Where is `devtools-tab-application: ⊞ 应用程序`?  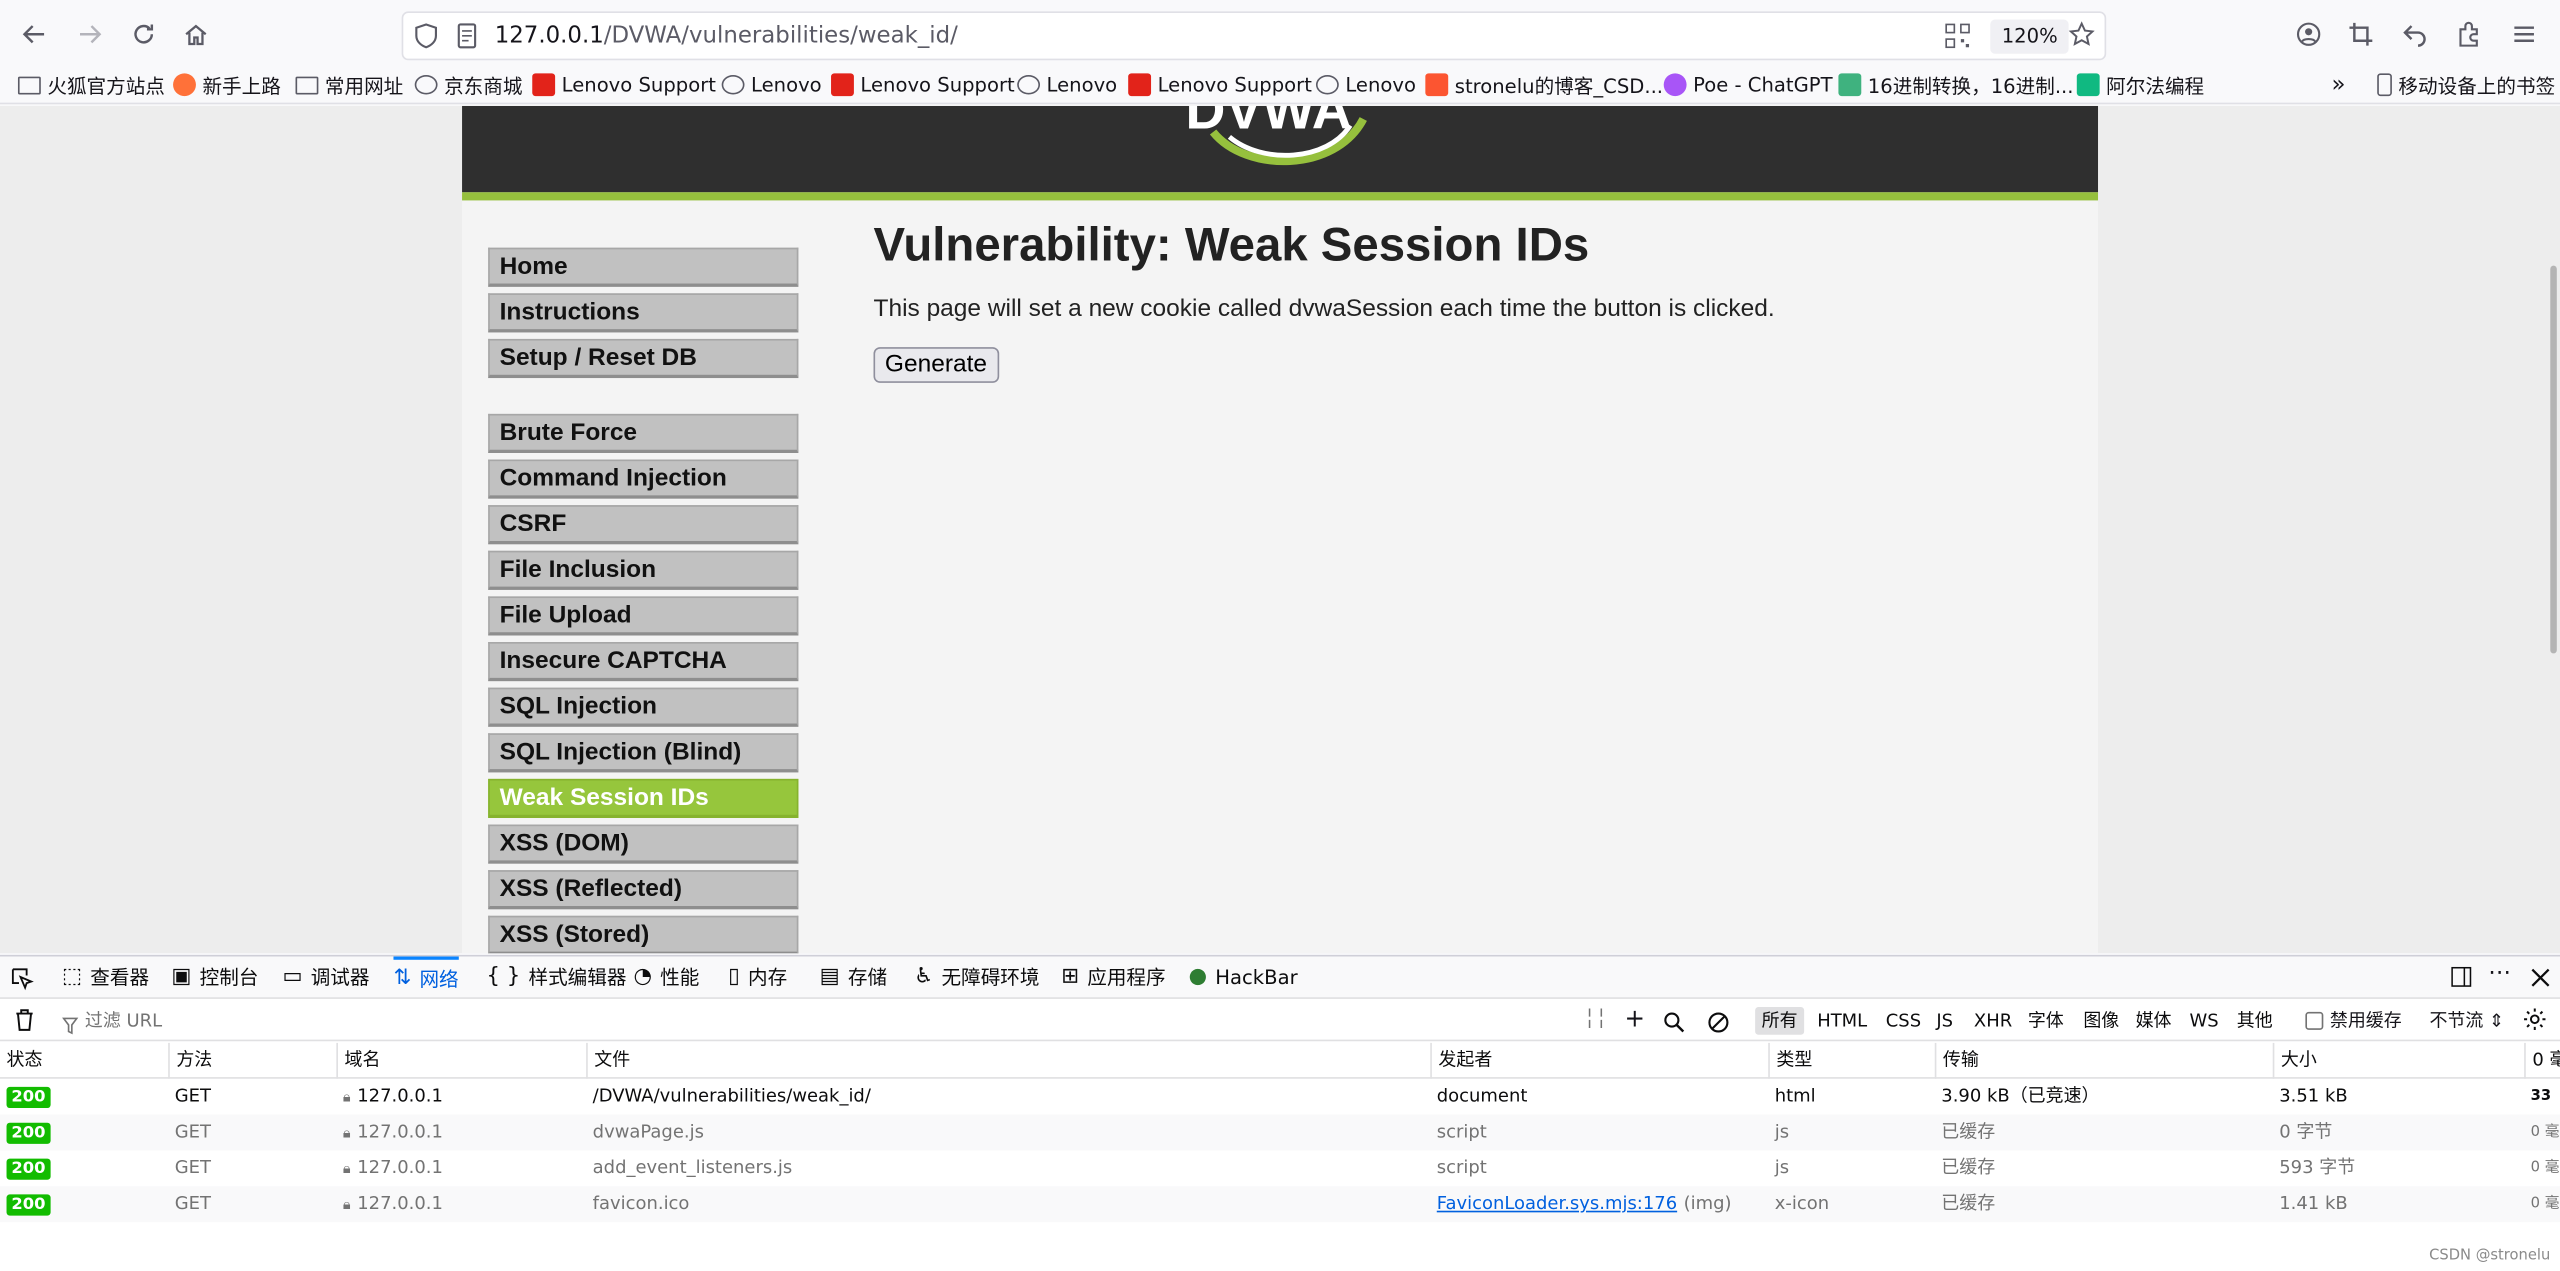
devtools-tab-application: ⊞ 应用程序 is located at coordinates (1113, 978).